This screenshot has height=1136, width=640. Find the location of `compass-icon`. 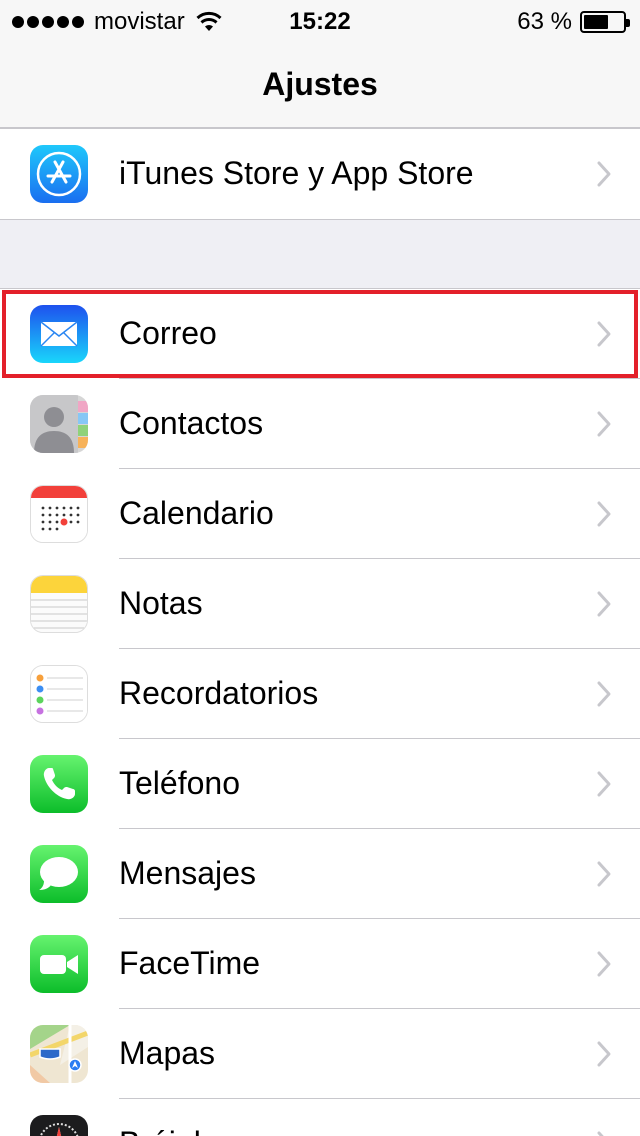

compass-icon is located at coordinates (59, 1125).